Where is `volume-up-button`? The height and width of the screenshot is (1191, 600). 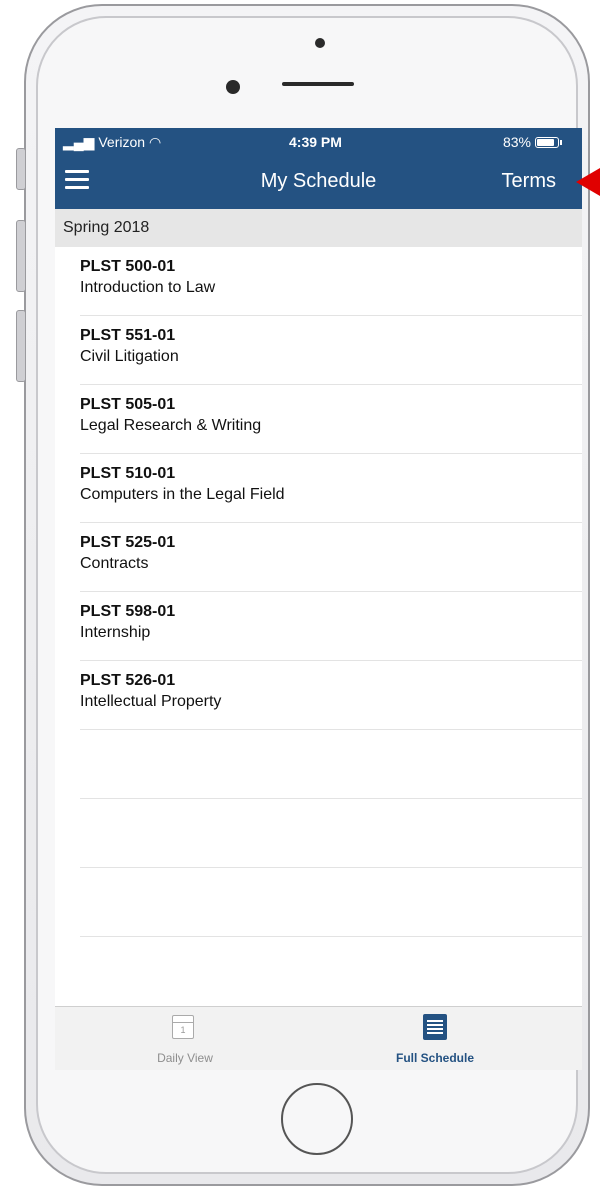
volume-up-button is located at coordinates (21, 256).